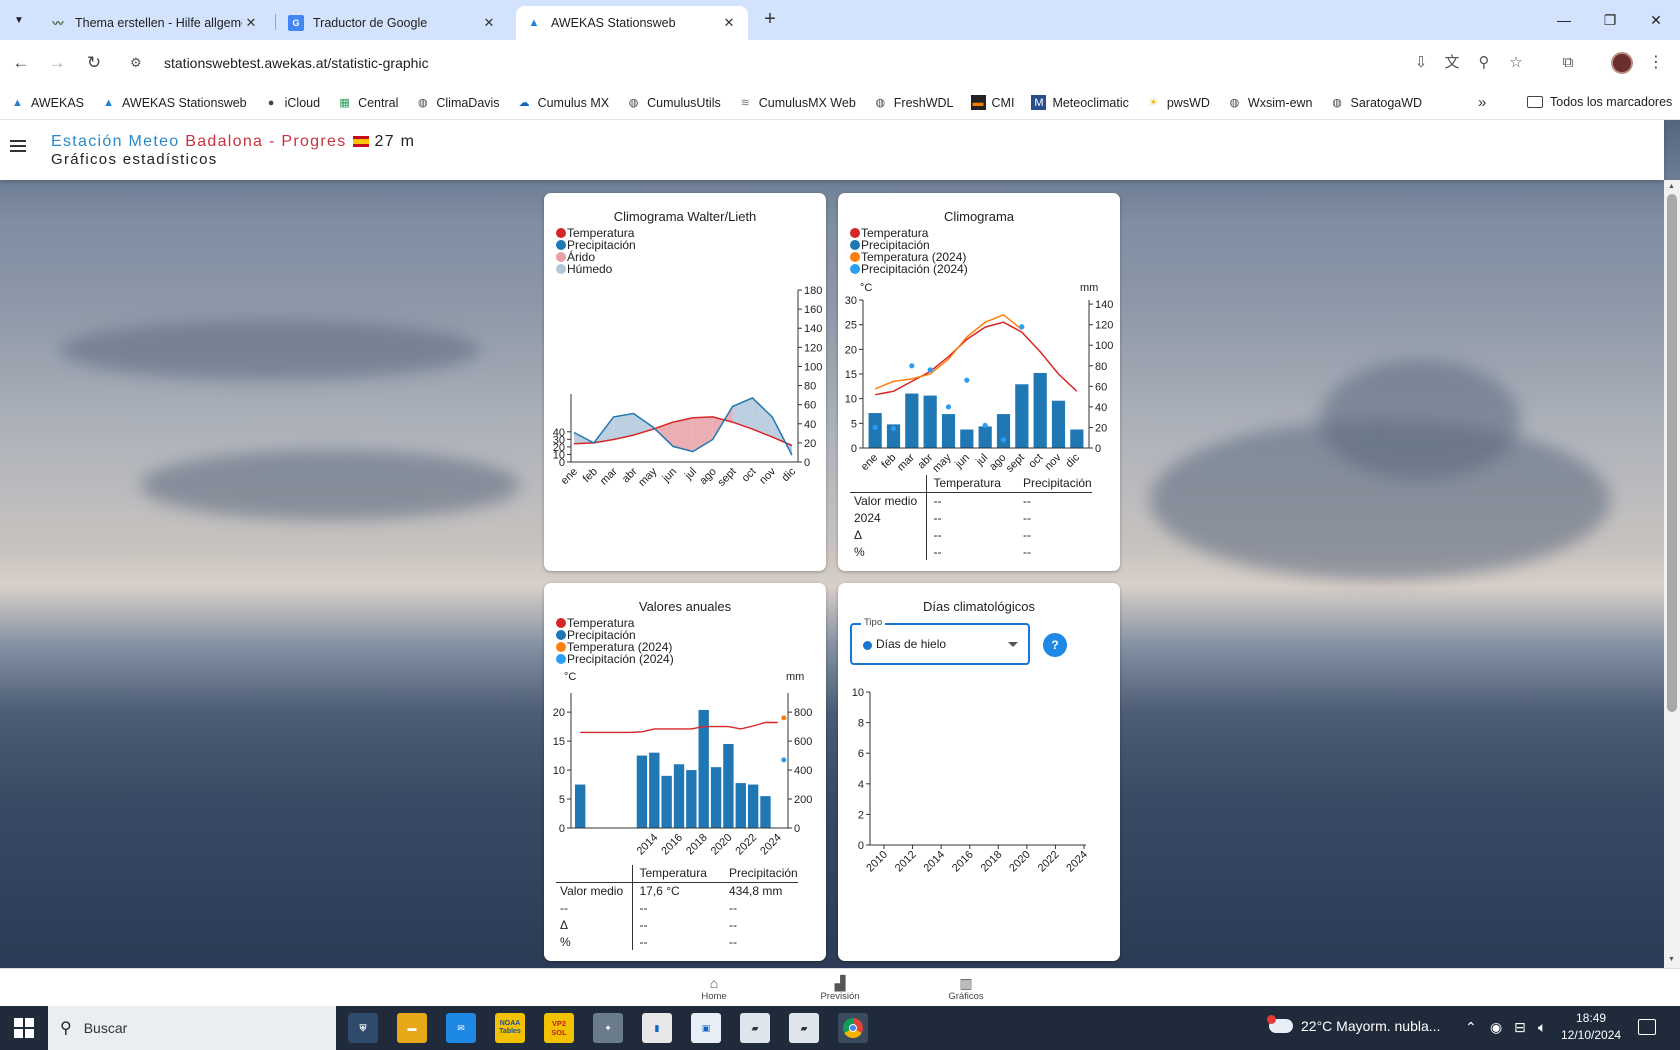 The height and width of the screenshot is (1050, 1680). I want to click on bookmark-item: ◍ ClimaDavis, so click(457, 102).